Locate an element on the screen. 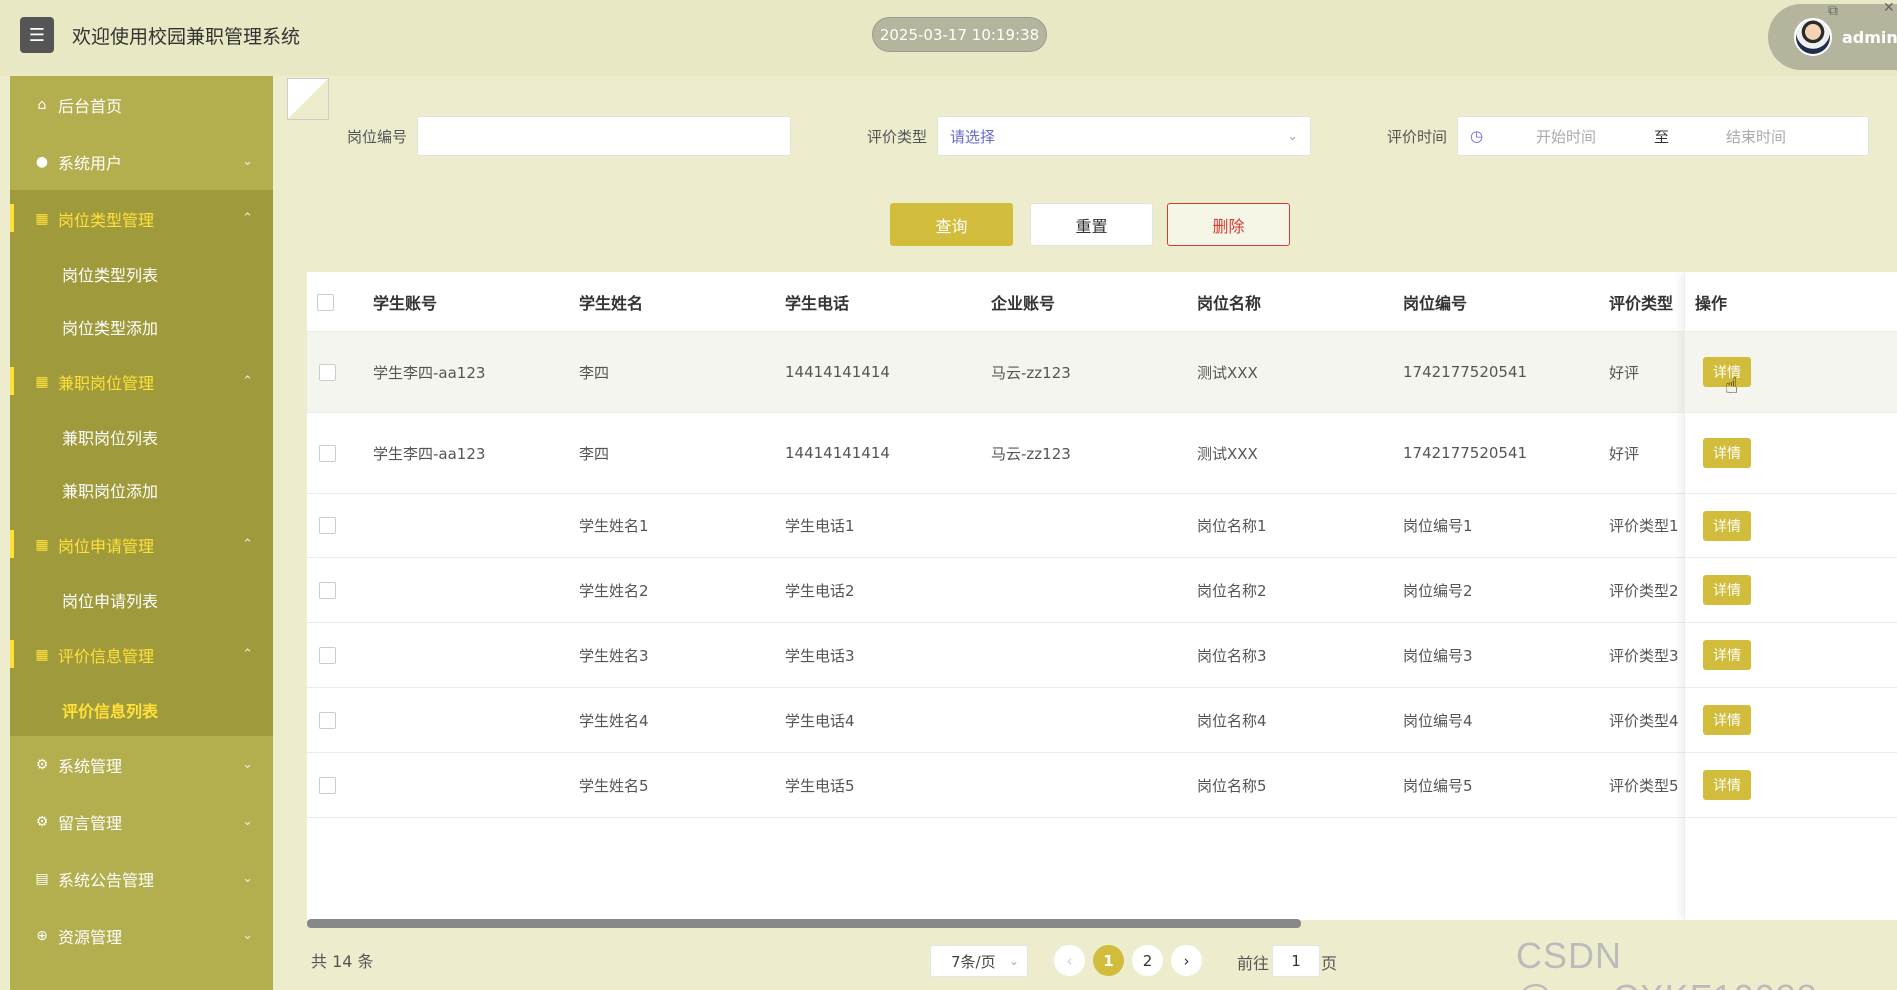  chevron-left-icon: ‹ is located at coordinates (1069, 960).